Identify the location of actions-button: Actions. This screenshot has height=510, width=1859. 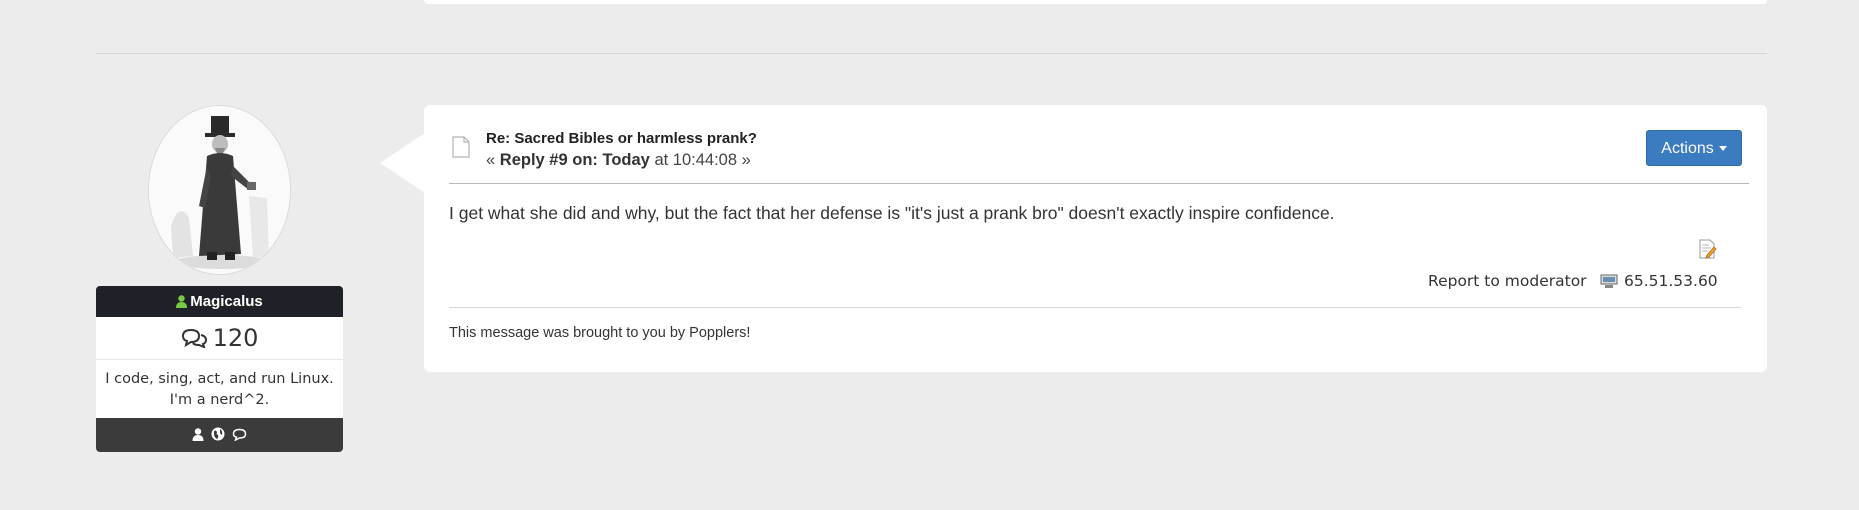
(1694, 148).